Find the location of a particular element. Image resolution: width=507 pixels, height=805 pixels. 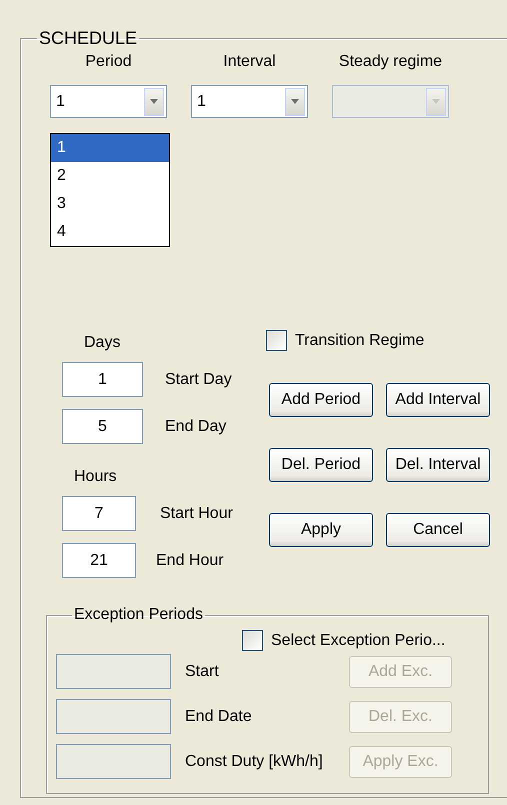

section-label: Days is located at coordinates (102, 343).